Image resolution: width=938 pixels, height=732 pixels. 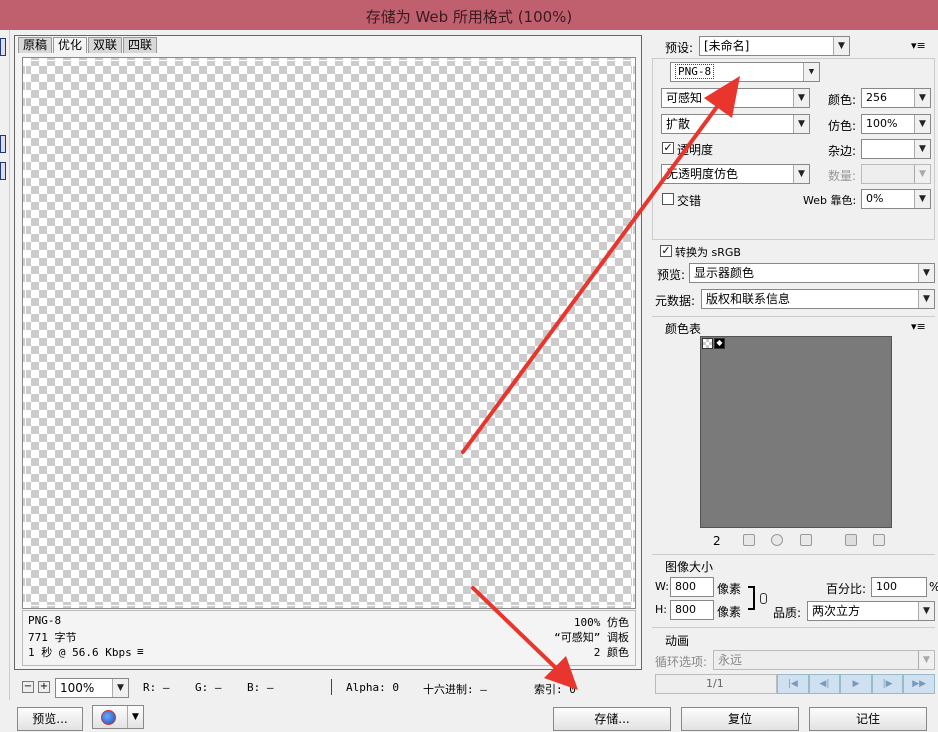 I want to click on transparent-swatch, so click(x=707, y=343).